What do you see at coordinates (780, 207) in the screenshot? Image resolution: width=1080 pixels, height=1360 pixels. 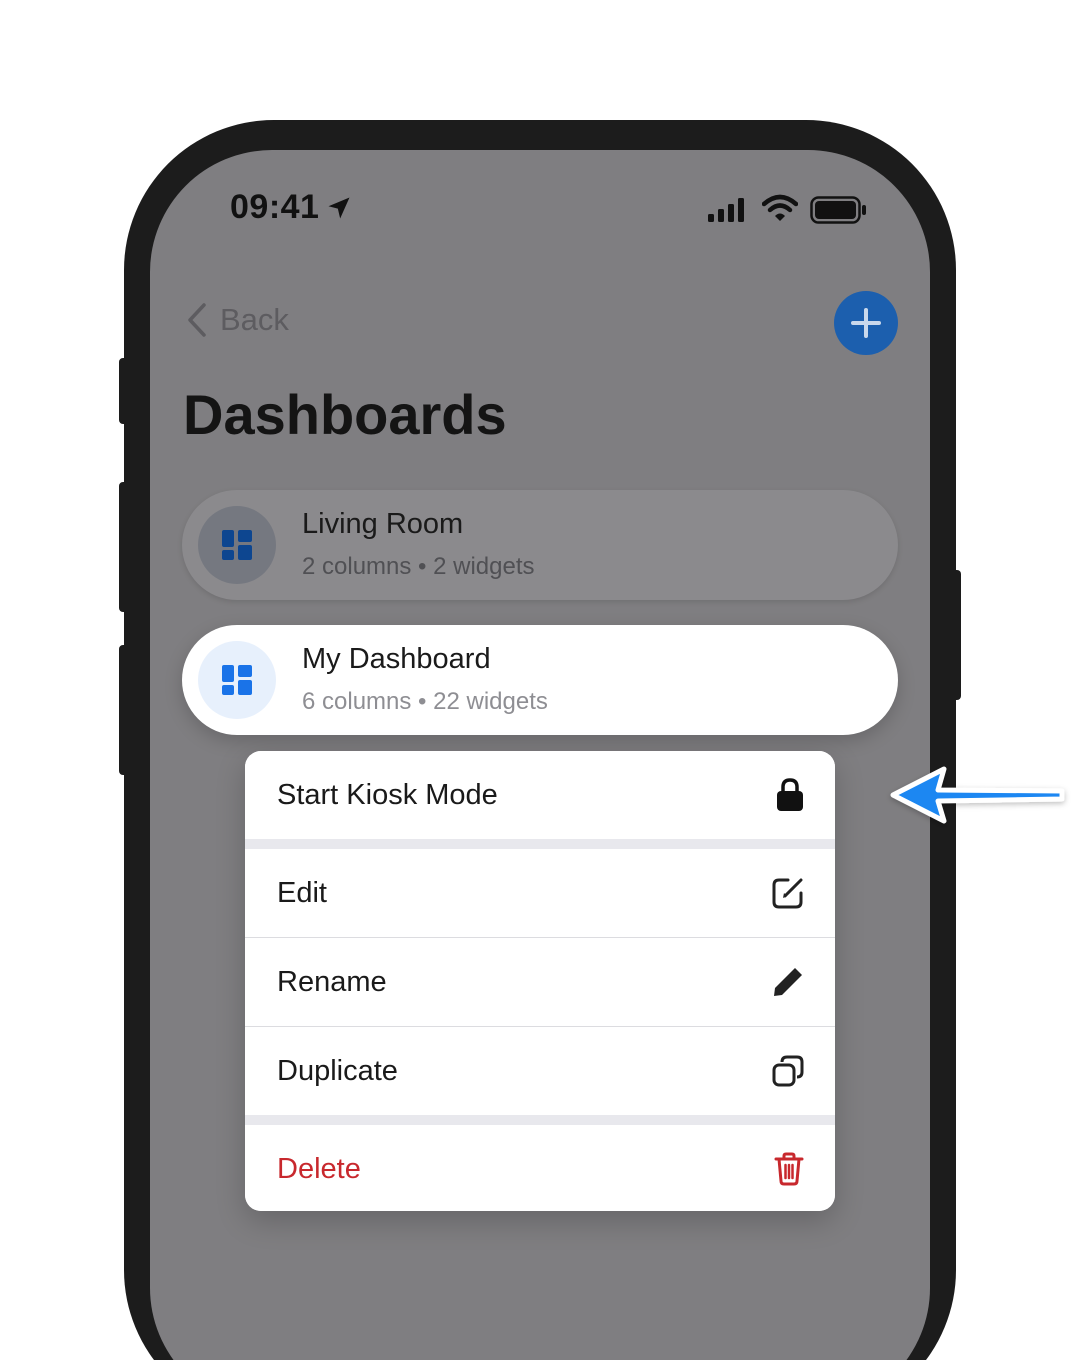 I see `wifi-icon` at bounding box center [780, 207].